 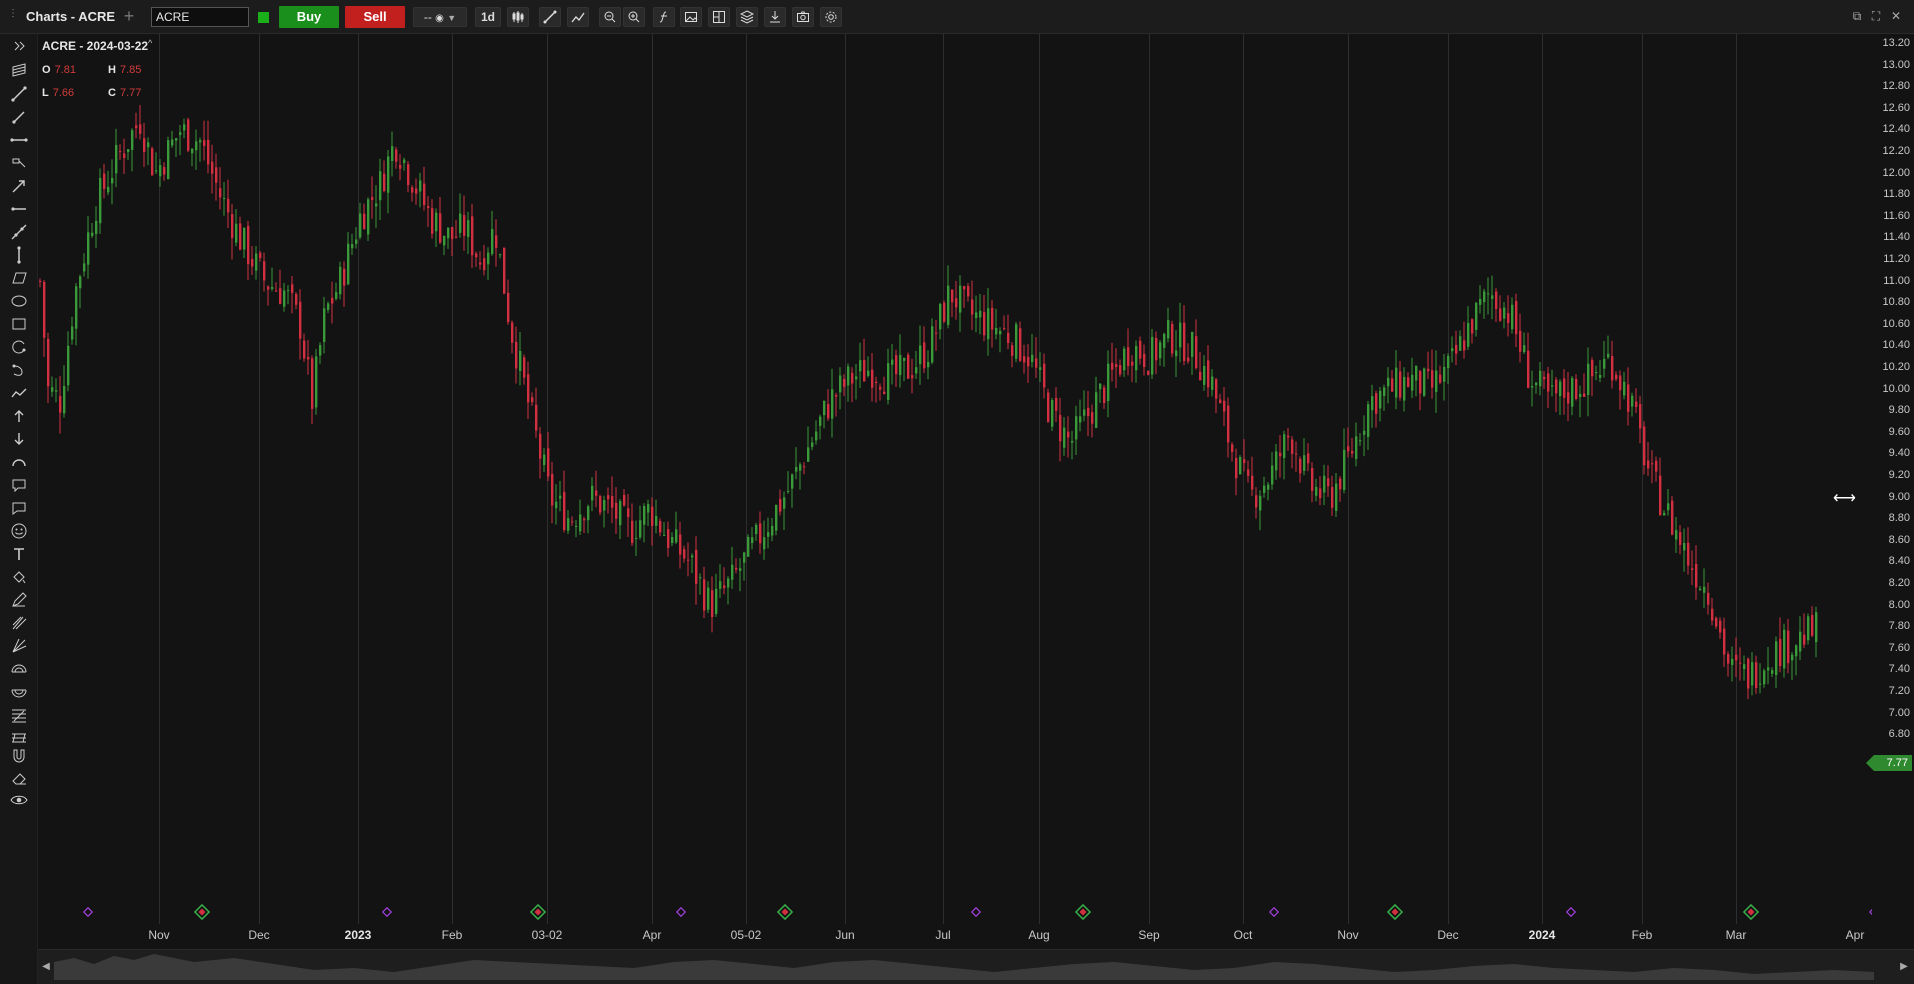 What do you see at coordinates (19, 738) in the screenshot?
I see `fib-channel-icon` at bounding box center [19, 738].